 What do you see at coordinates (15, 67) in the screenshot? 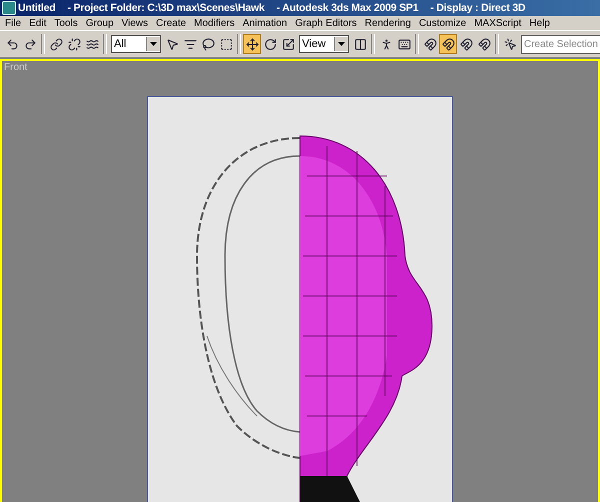
I see `viewport-label: Front` at bounding box center [15, 67].